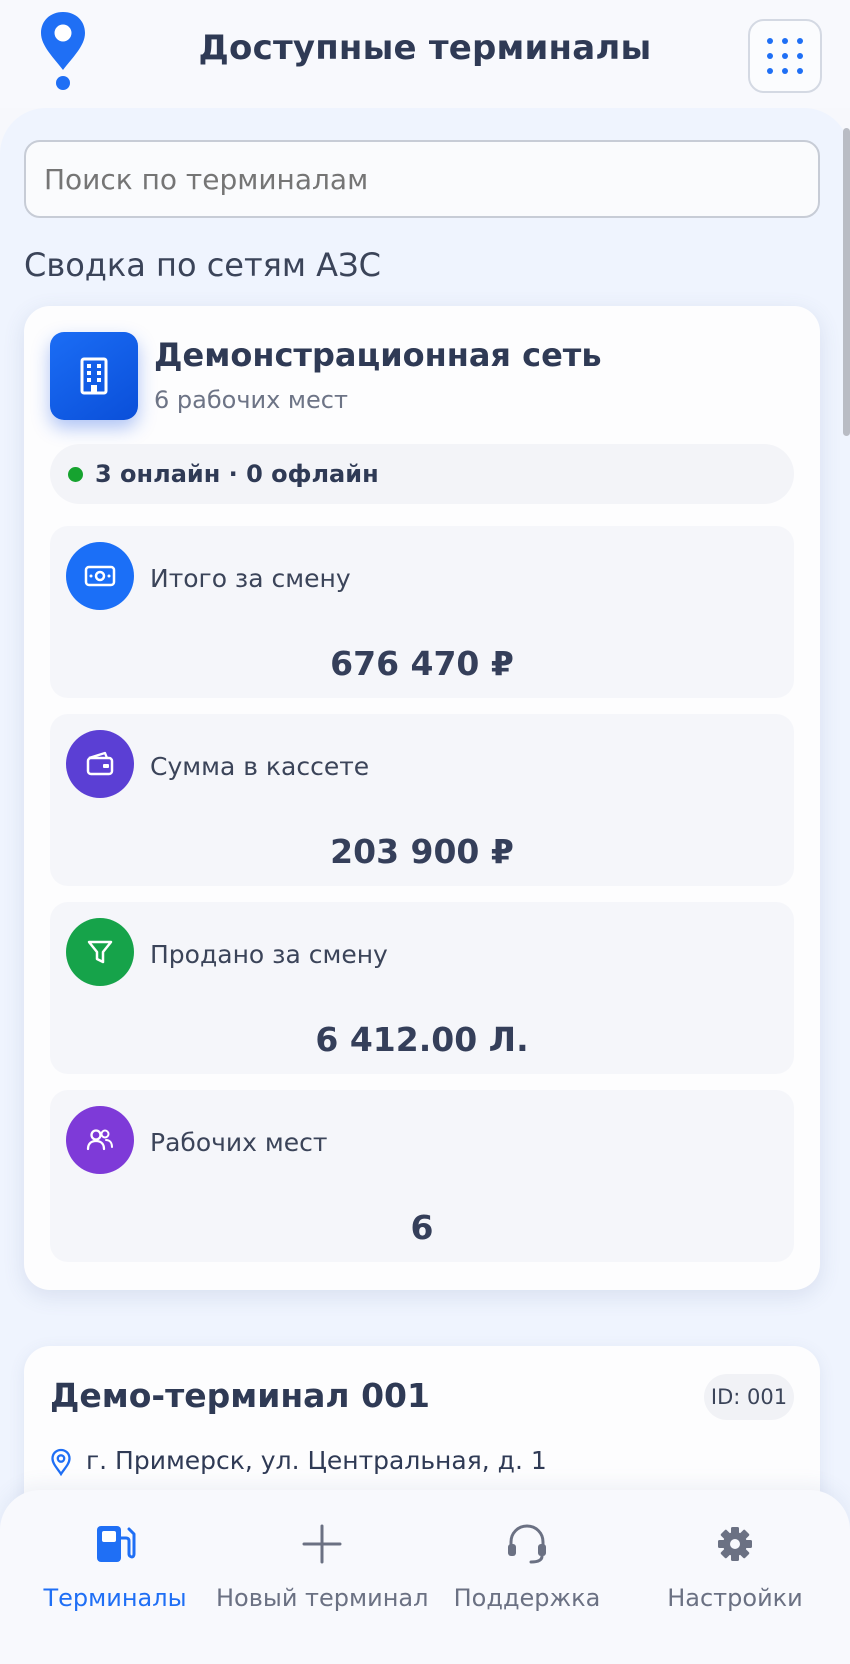 The image size is (850, 1664). What do you see at coordinates (422, 663) in the screenshot?
I see `stat-value: 676 470 ₽` at bounding box center [422, 663].